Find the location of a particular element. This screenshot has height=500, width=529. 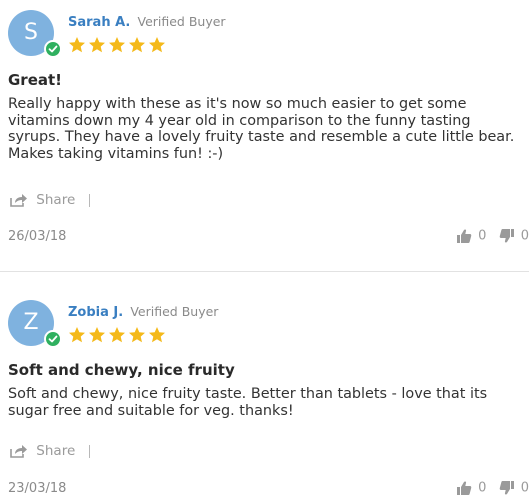

reviewer-line: Zobia J. Verified Buyer is located at coordinates (143, 312).